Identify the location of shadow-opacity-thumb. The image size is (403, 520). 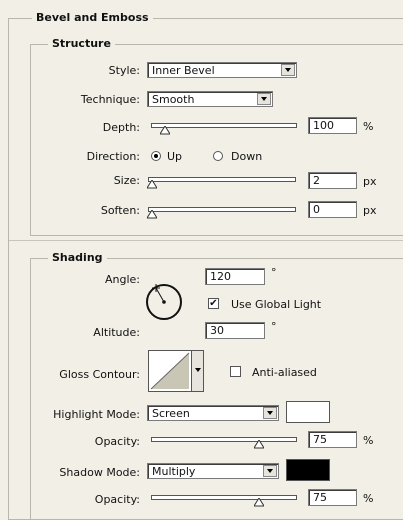
(259, 502).